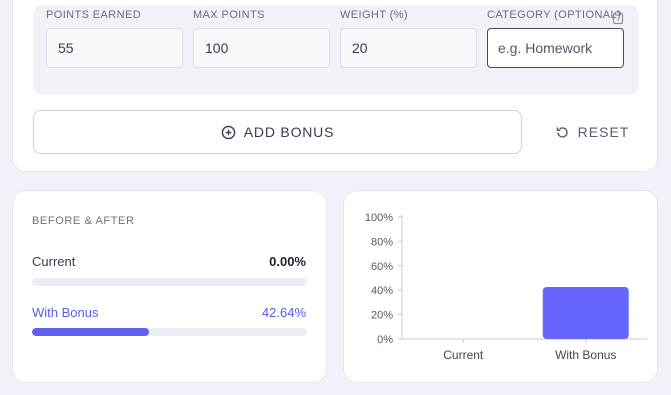  Describe the element at coordinates (65, 312) in the screenshot. I see `with-bonus-label: With Bonus` at that location.